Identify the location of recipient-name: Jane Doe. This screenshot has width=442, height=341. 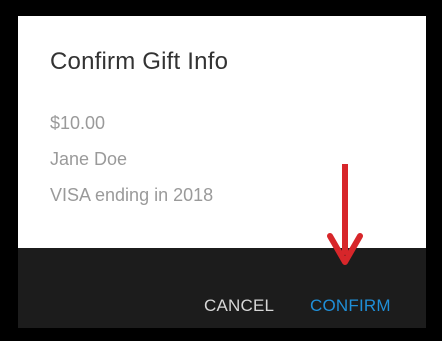
(89, 159).